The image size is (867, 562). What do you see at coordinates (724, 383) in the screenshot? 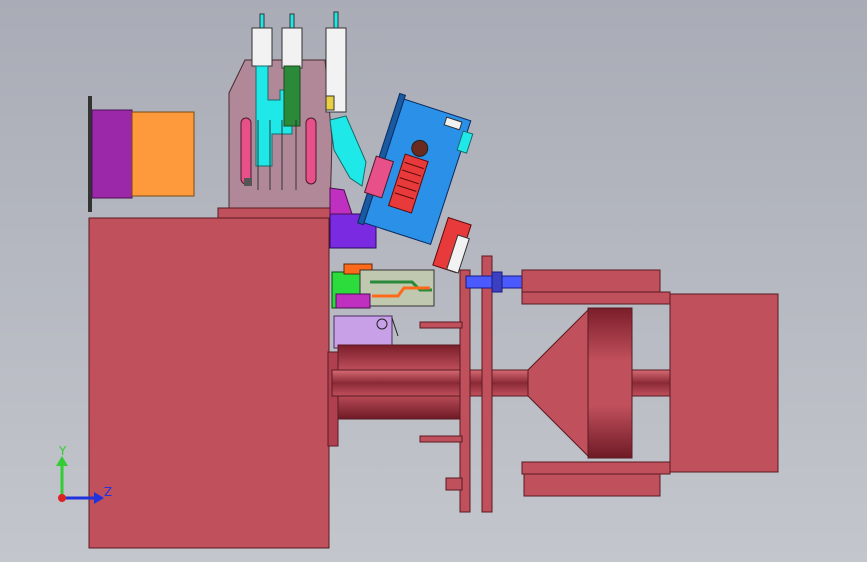
I see `end-cap` at bounding box center [724, 383].